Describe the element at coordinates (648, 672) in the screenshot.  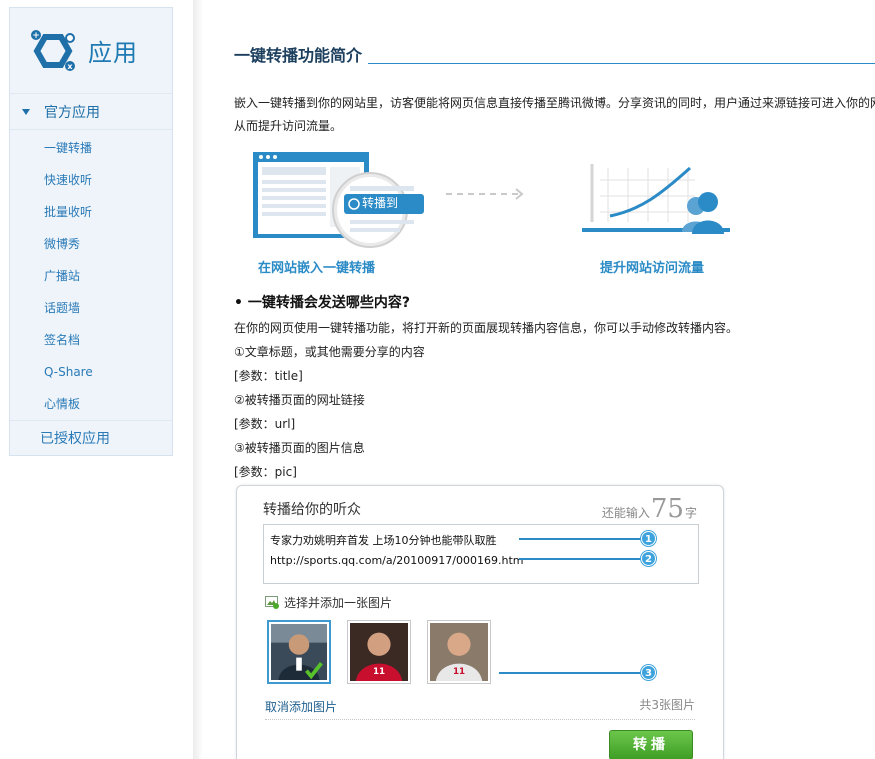
I see `badge-3: 3` at that location.